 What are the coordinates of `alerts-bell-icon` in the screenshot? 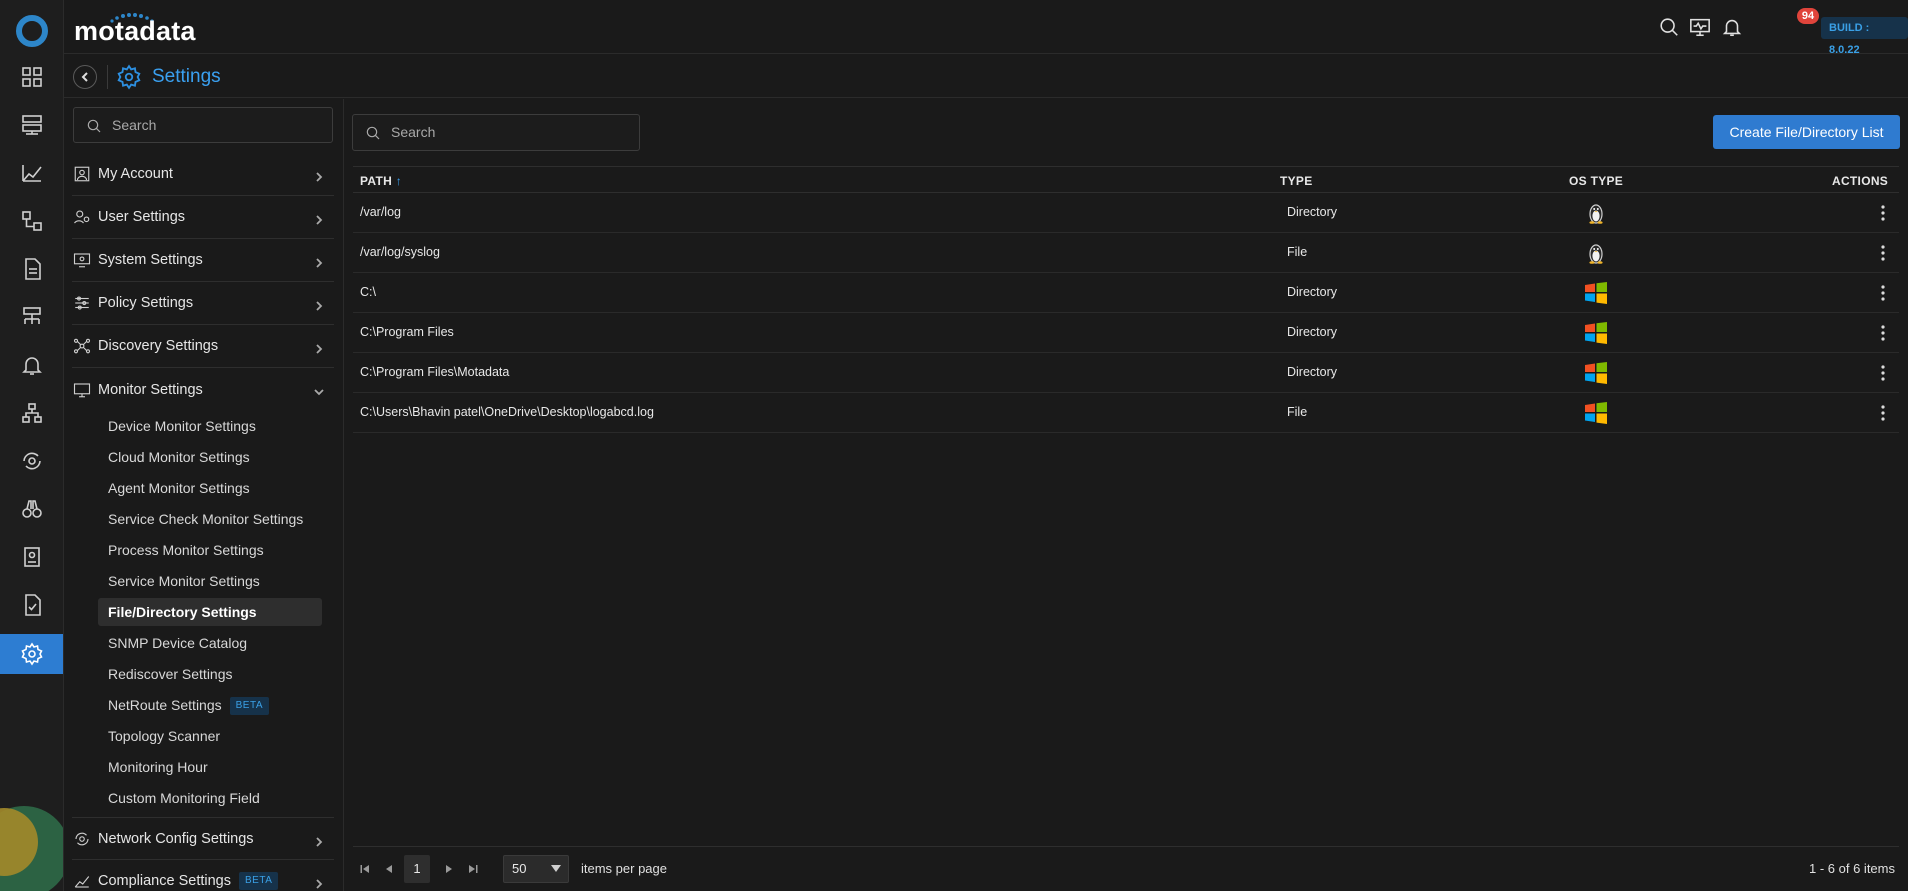 It's located at (31, 365).